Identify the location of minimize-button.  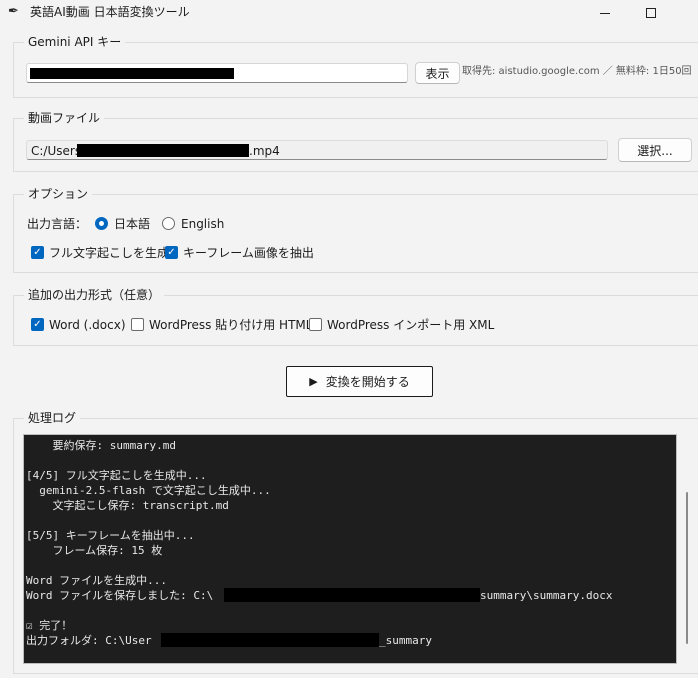
(605, 13).